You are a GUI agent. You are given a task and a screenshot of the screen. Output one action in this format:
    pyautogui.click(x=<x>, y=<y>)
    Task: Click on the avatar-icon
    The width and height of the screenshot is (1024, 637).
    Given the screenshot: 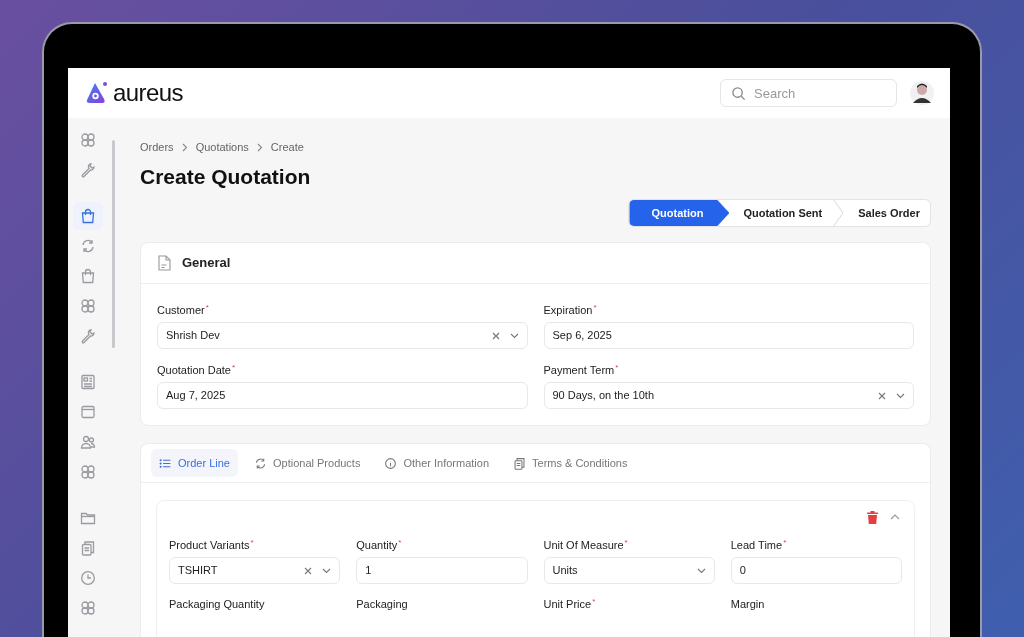 What is the action you would take?
    pyautogui.click(x=922, y=93)
    